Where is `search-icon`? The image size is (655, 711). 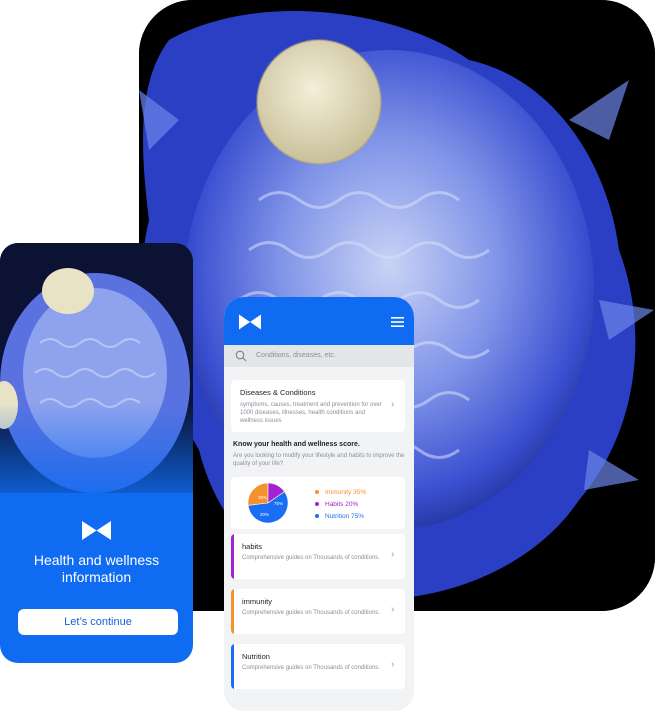
search-icon is located at coordinates (241, 356).